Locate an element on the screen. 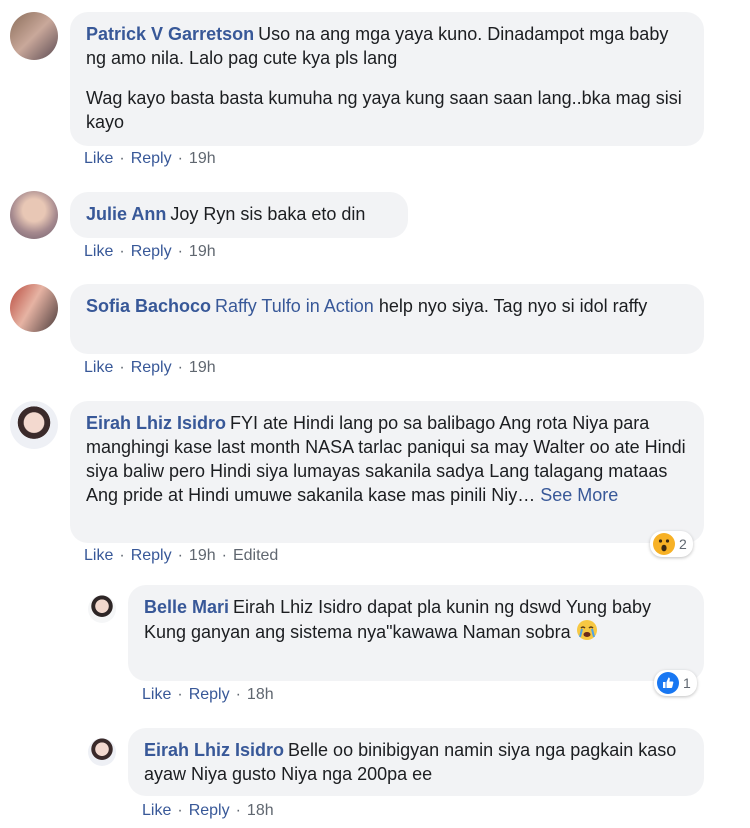  reaction-count: 1 is located at coordinates (675, 683).